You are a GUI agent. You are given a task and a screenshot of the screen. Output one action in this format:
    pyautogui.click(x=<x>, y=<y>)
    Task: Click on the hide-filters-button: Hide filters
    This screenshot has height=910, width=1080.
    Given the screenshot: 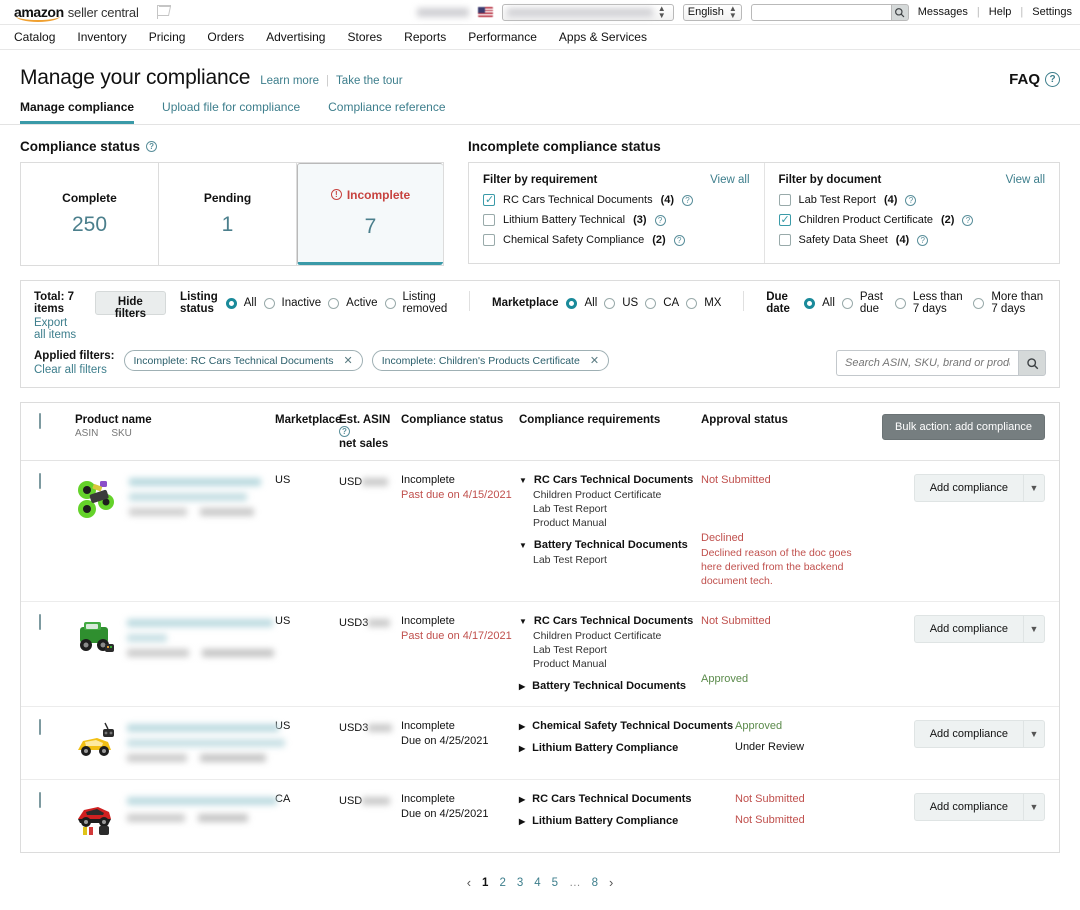 What is the action you would take?
    pyautogui.click(x=130, y=305)
    